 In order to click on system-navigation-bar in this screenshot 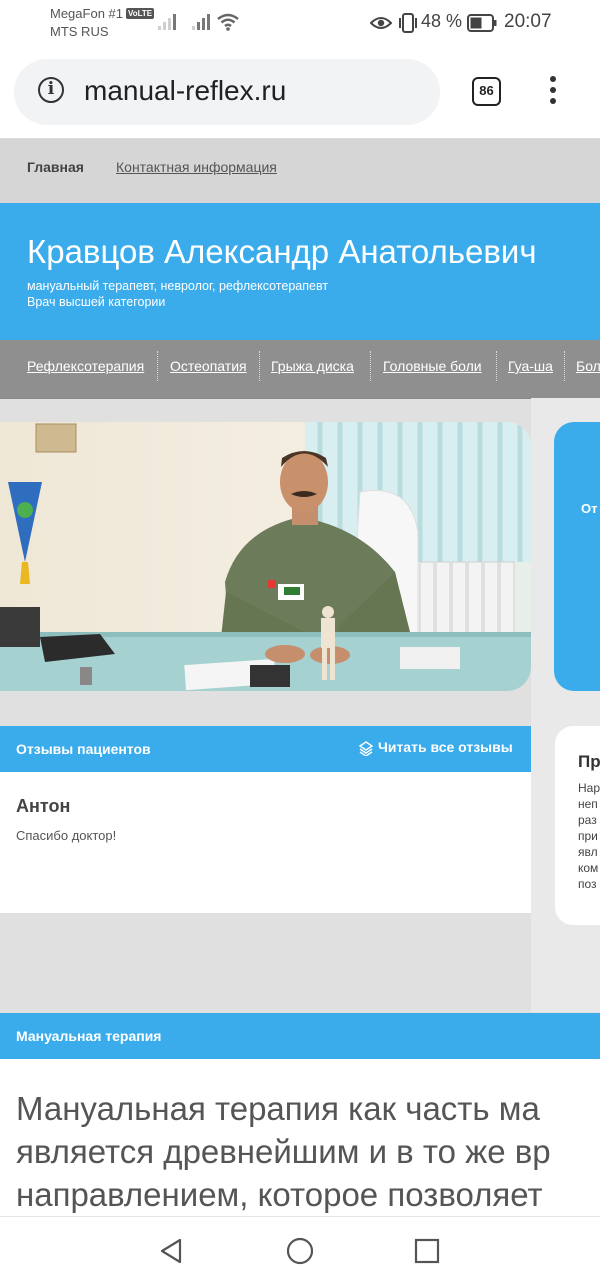, I will do `click(300, 1250)`.